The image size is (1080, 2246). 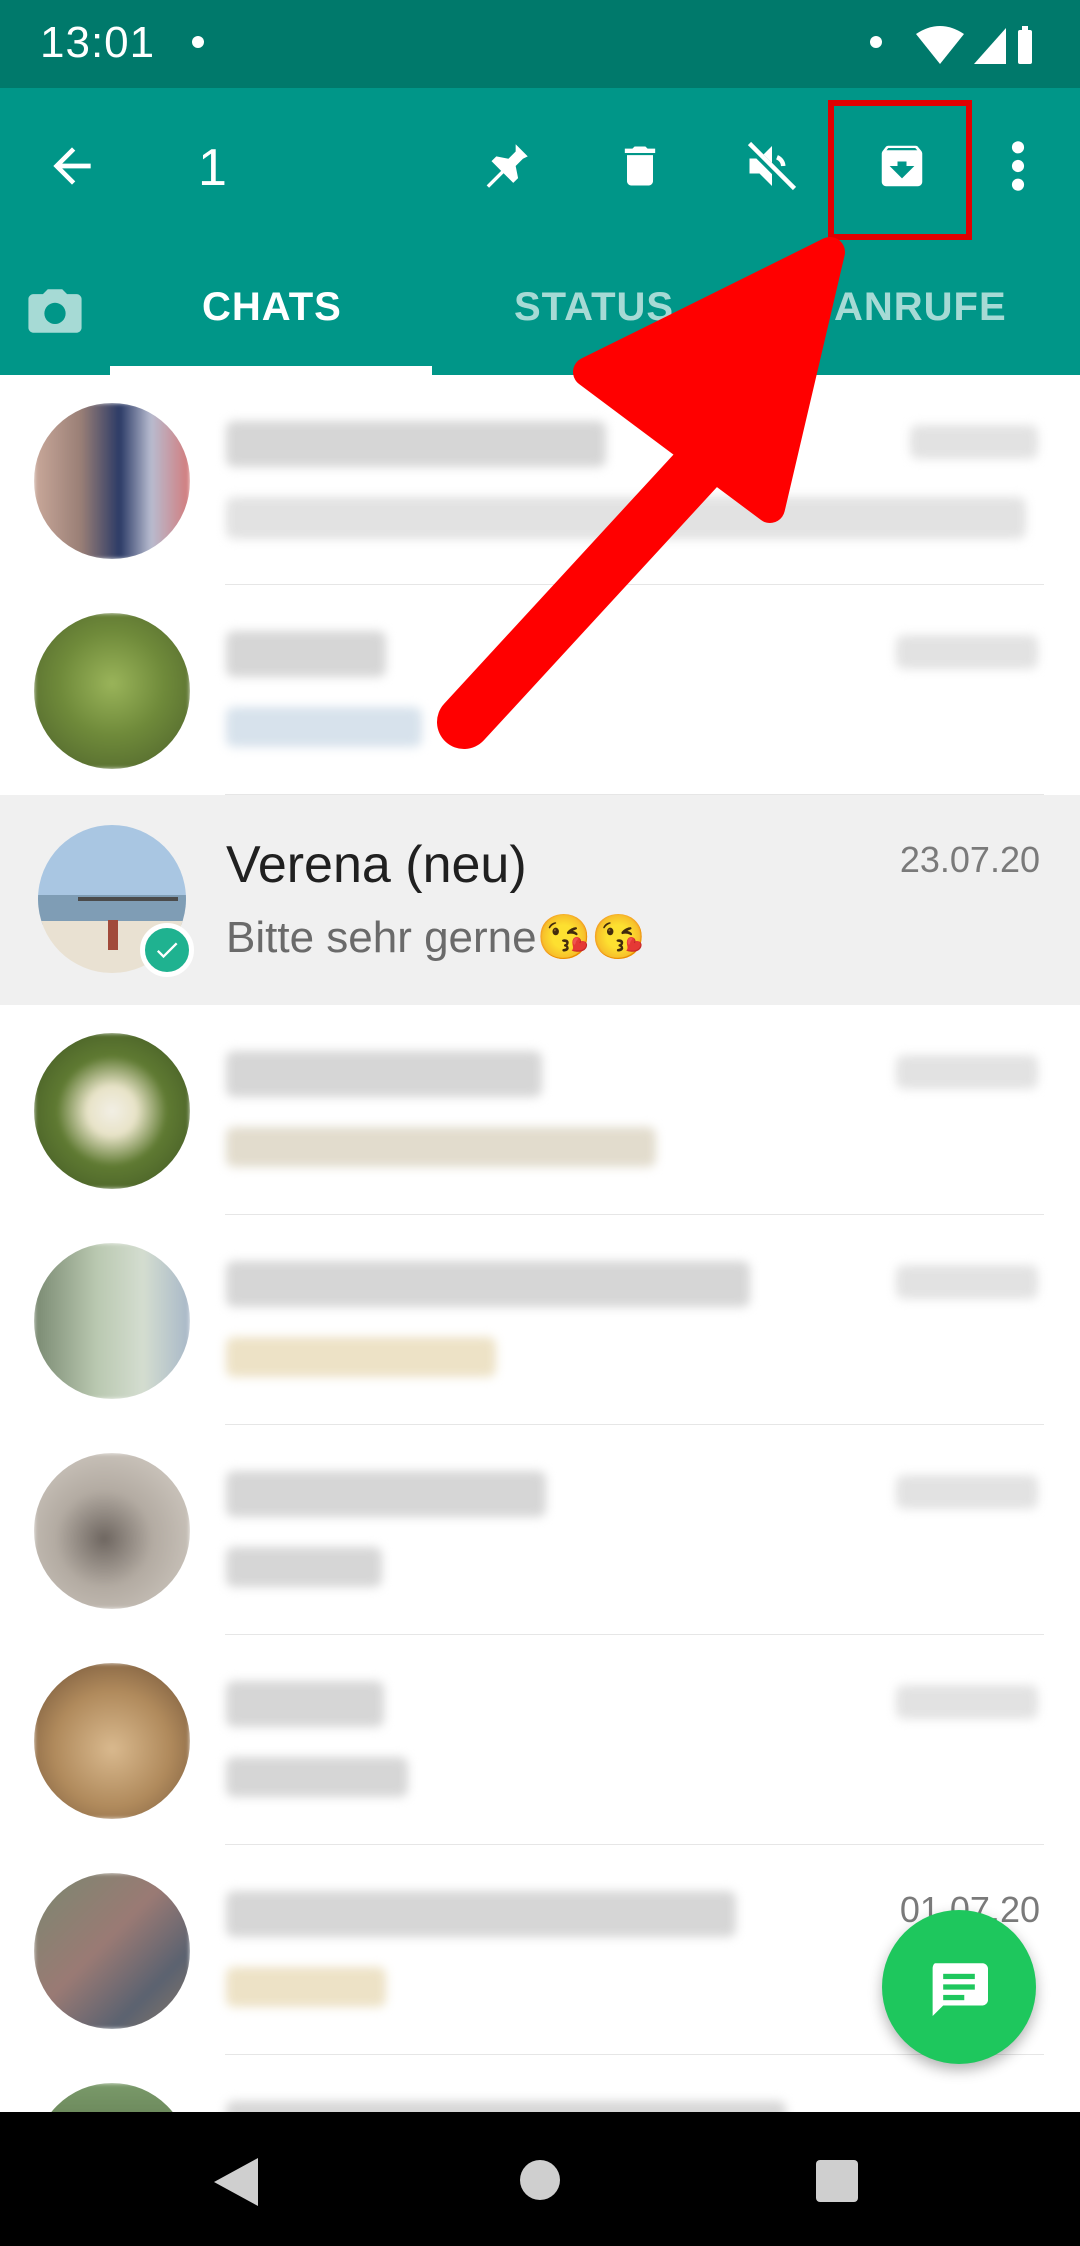 What do you see at coordinates (376, 865) in the screenshot?
I see `chat-name: Verena (neu)` at bounding box center [376, 865].